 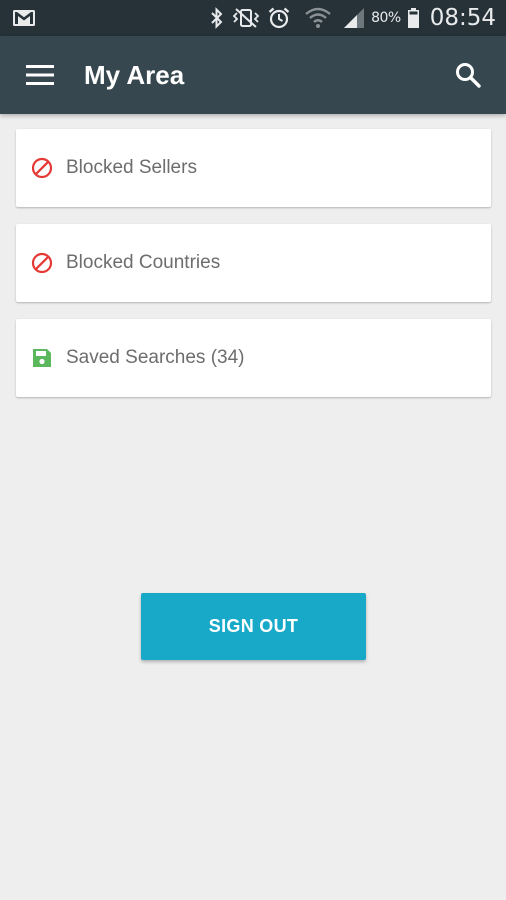 What do you see at coordinates (253, 263) in the screenshot?
I see `blocked-countries-item: Blocked Countries` at bounding box center [253, 263].